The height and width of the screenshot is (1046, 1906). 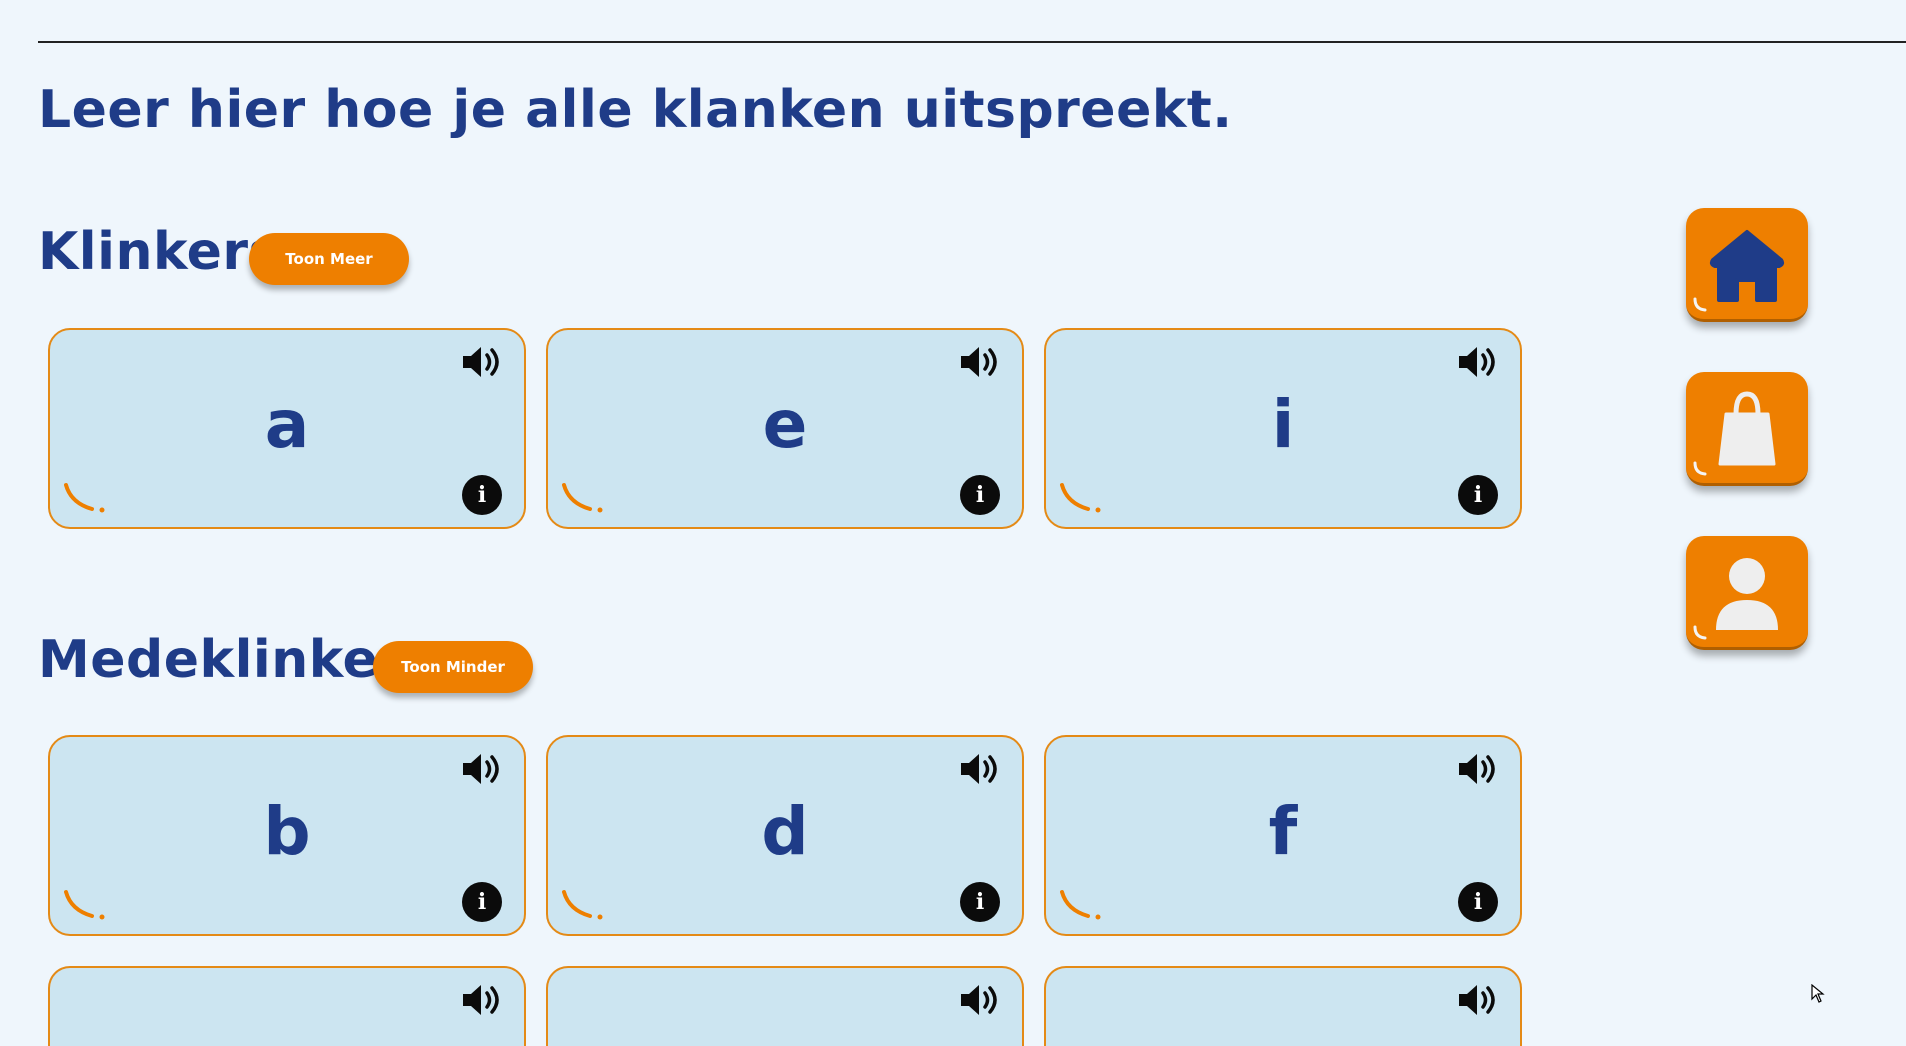 I want to click on card-letter: e, so click(x=785, y=424).